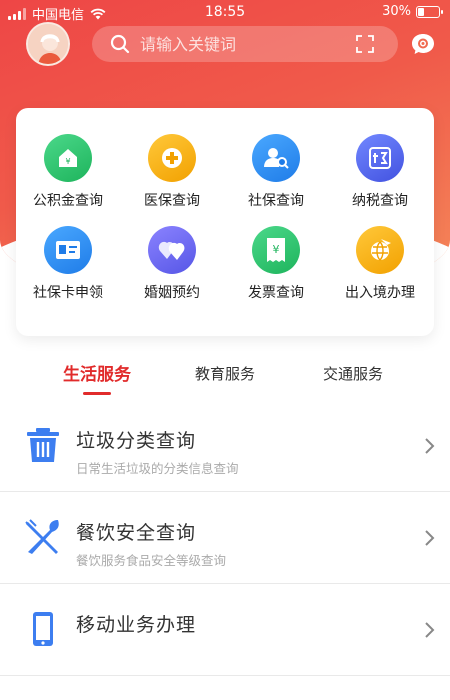  I want to click on tax-icon, so click(380, 158).